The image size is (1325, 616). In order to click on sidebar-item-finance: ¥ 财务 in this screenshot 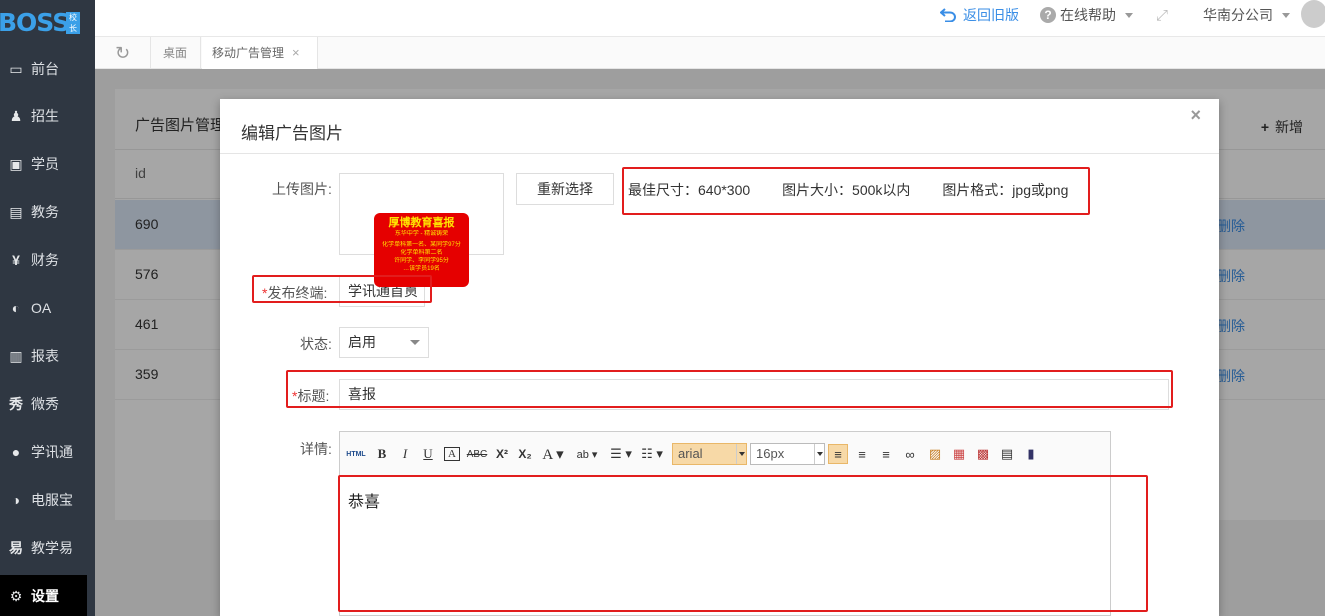, I will do `click(47, 260)`.